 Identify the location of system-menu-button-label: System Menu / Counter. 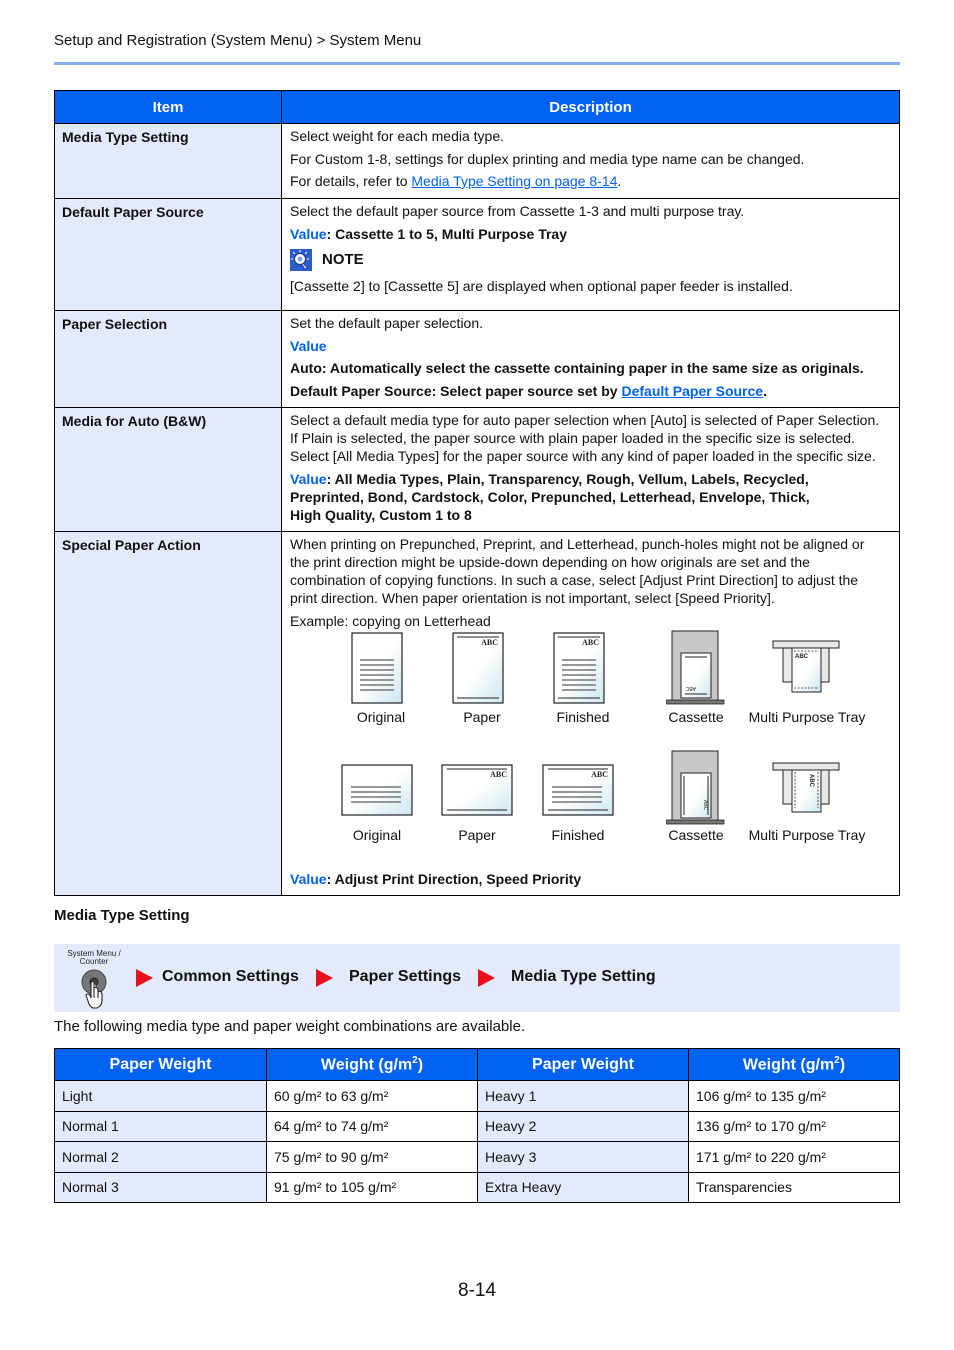
(94, 958).